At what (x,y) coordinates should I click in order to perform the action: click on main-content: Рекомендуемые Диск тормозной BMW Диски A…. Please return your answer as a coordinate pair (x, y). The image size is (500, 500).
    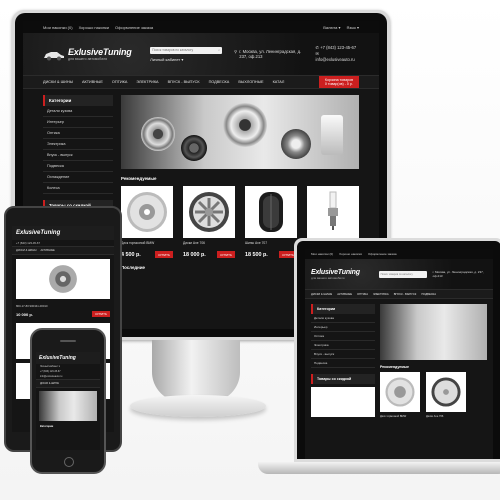
    Looking at the image, I should click on (433, 361).